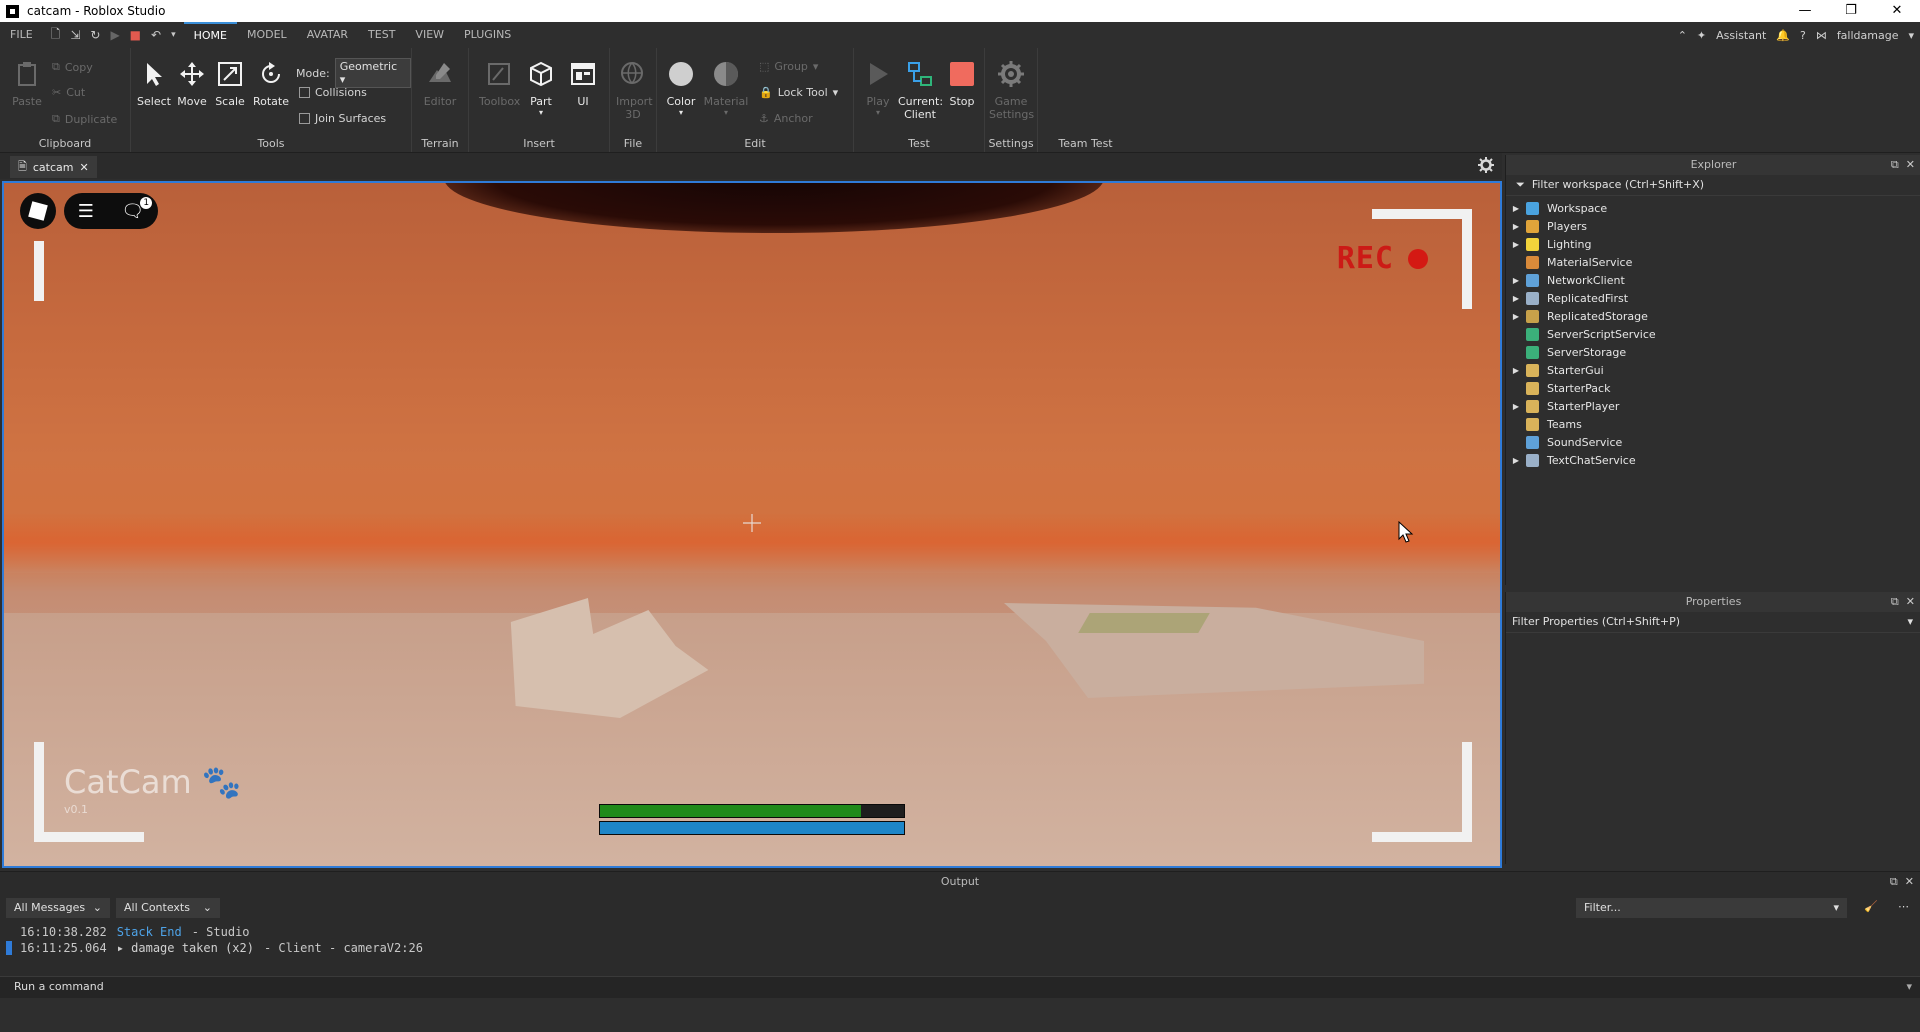 The width and height of the screenshot is (1920, 1032). Describe the element at coordinates (58, 908) in the screenshot. I see `all-messages-dropdown: All Messages ⌄` at that location.